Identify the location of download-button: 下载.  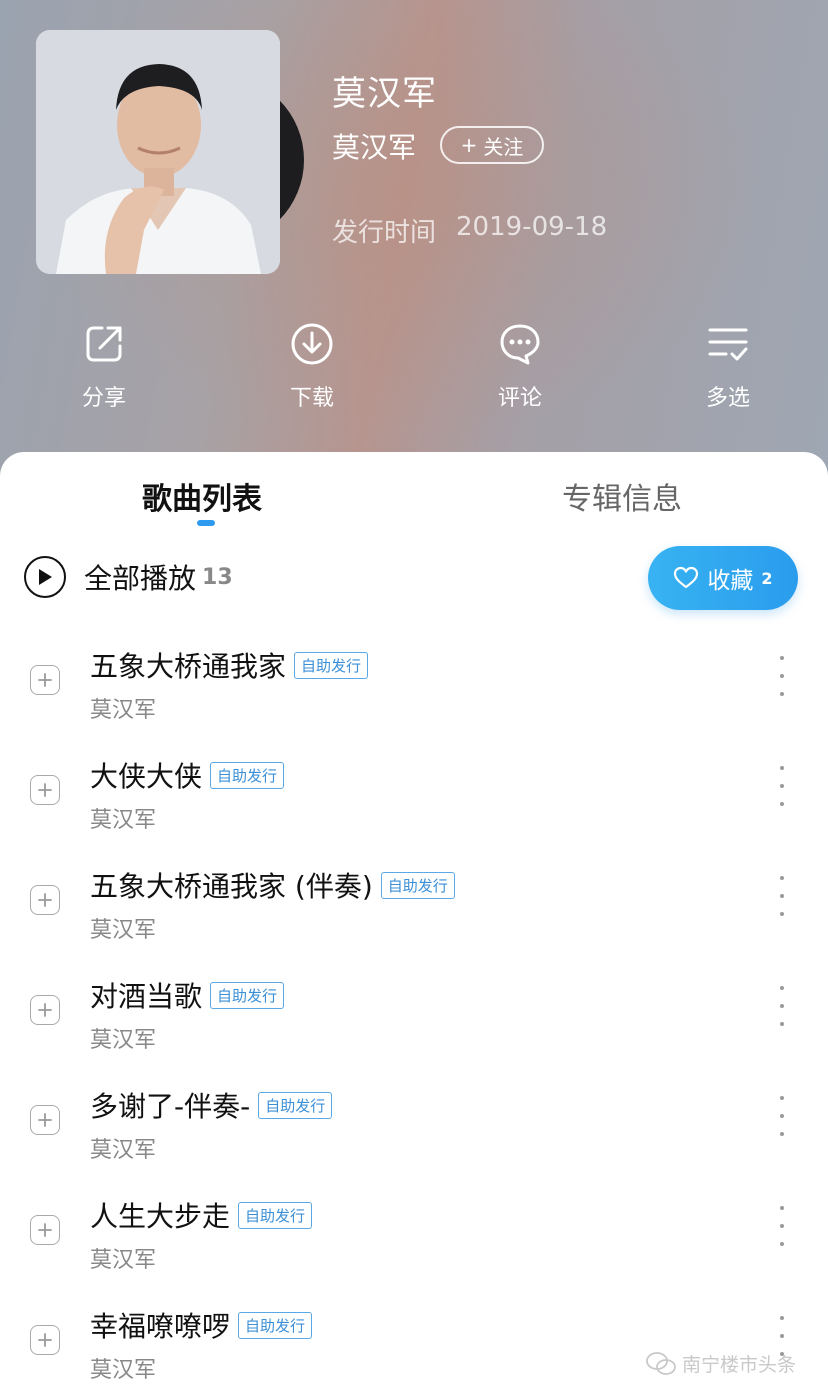
(312, 367).